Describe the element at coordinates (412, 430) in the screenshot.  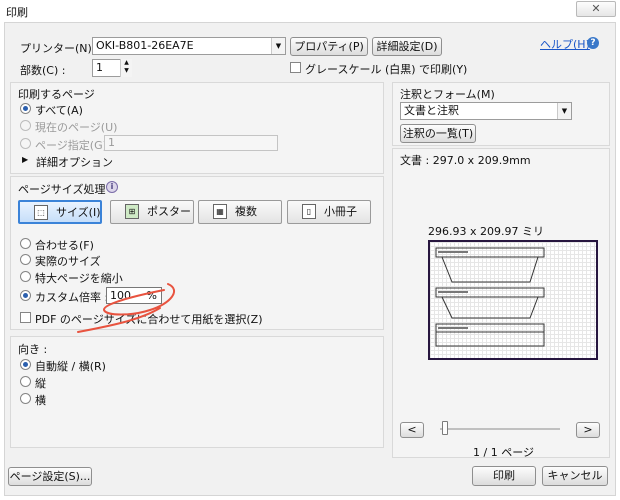
I see `prev-page-button: <` at that location.